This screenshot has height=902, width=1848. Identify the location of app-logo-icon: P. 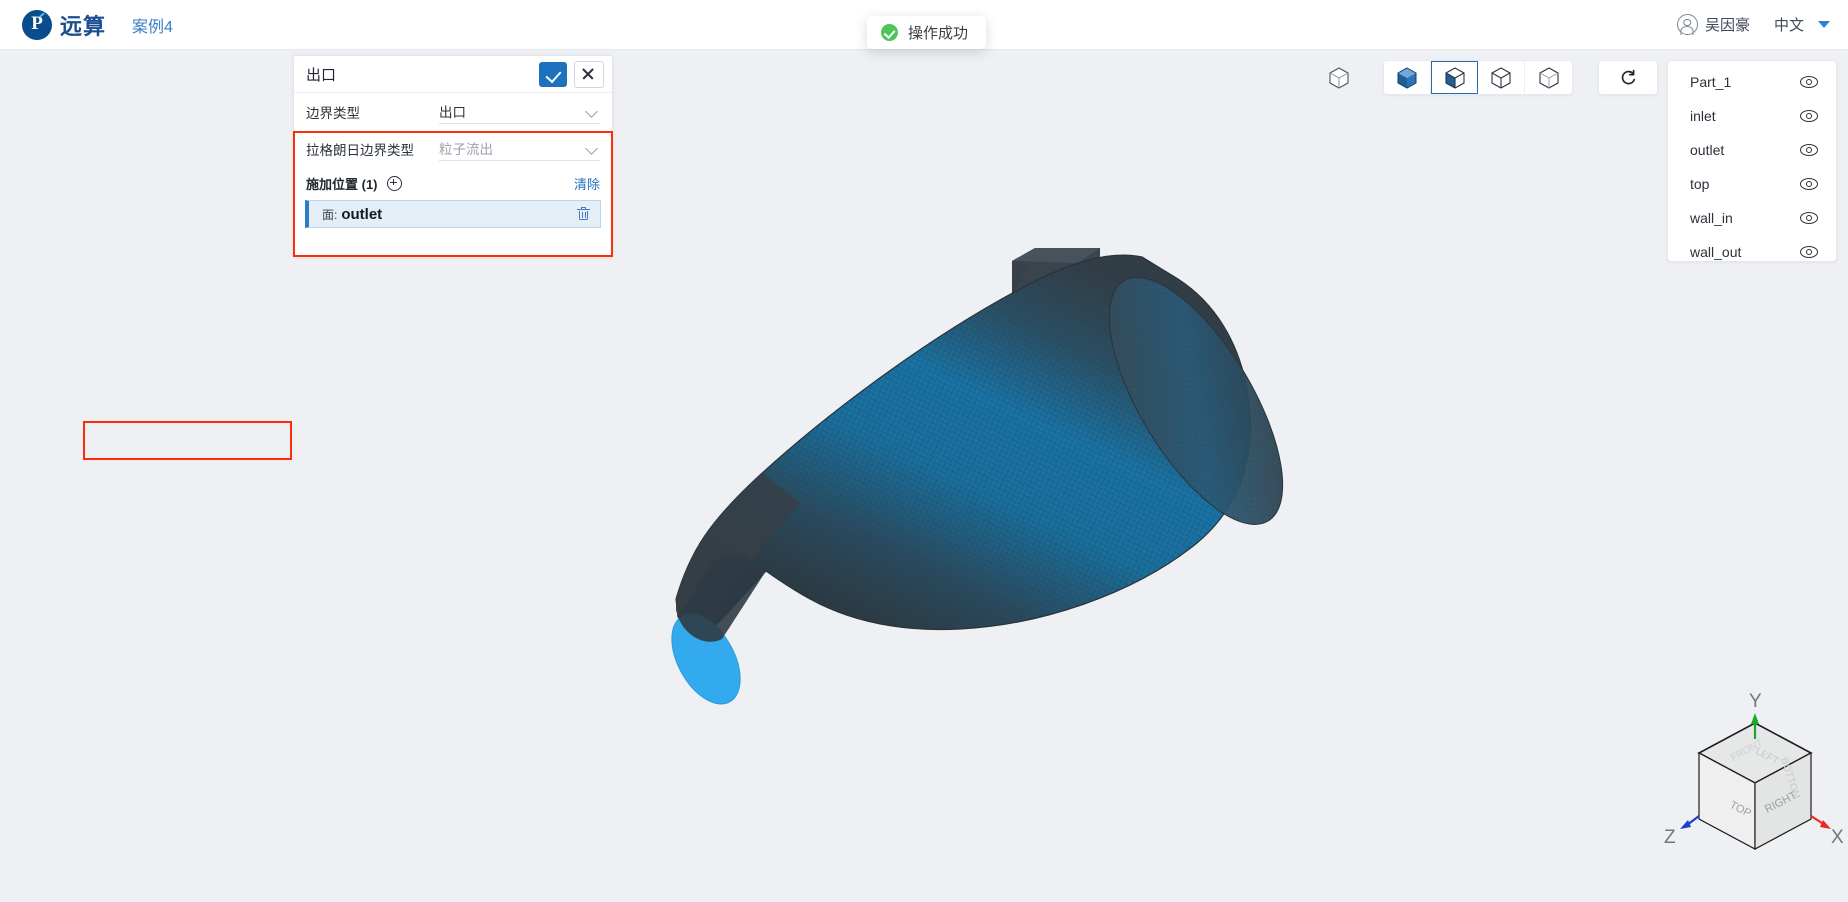
(37, 24).